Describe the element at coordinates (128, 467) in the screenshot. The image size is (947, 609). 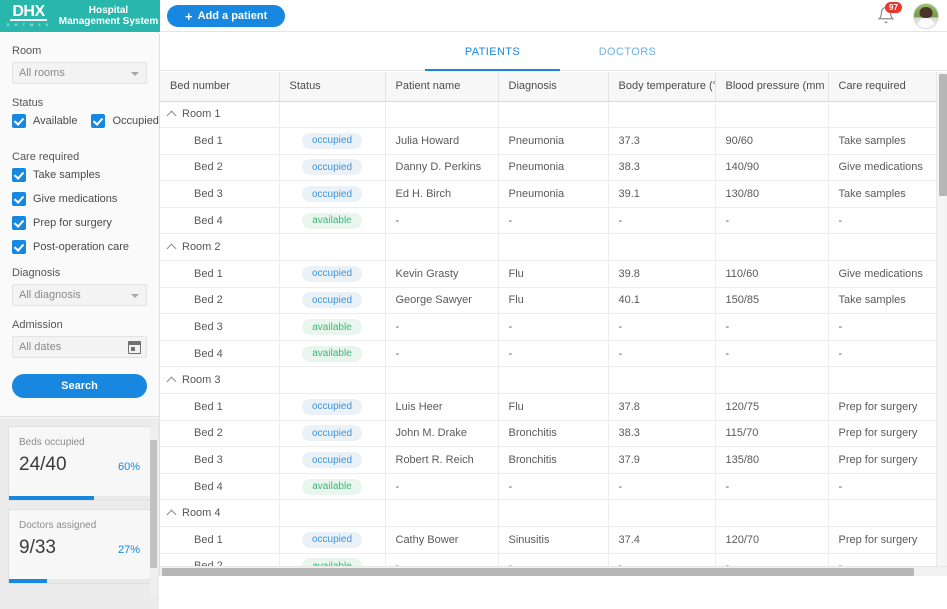
I see `stat-percent: 60%` at that location.